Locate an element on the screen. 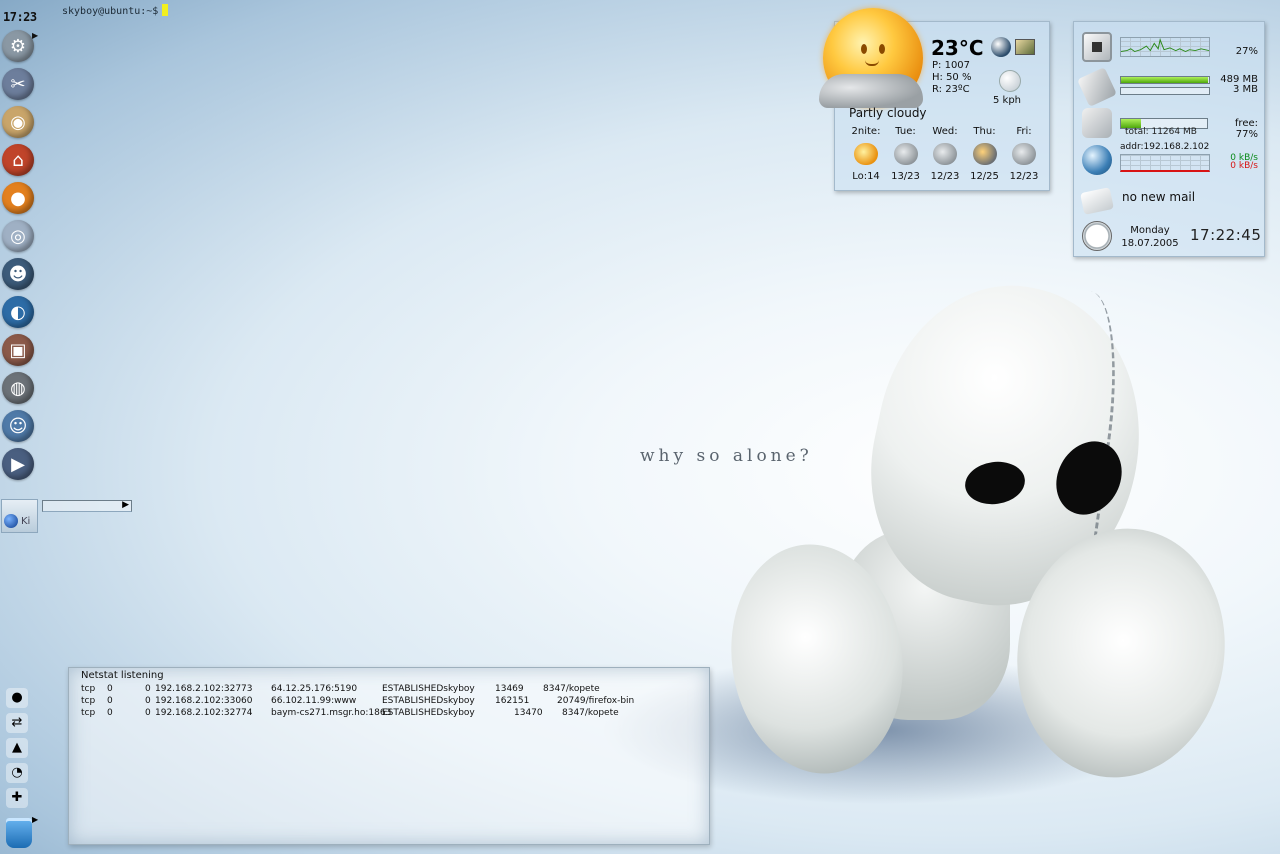  netstat-foreign: baym-cs271.msgr.ho:1863 is located at coordinates (331, 713).